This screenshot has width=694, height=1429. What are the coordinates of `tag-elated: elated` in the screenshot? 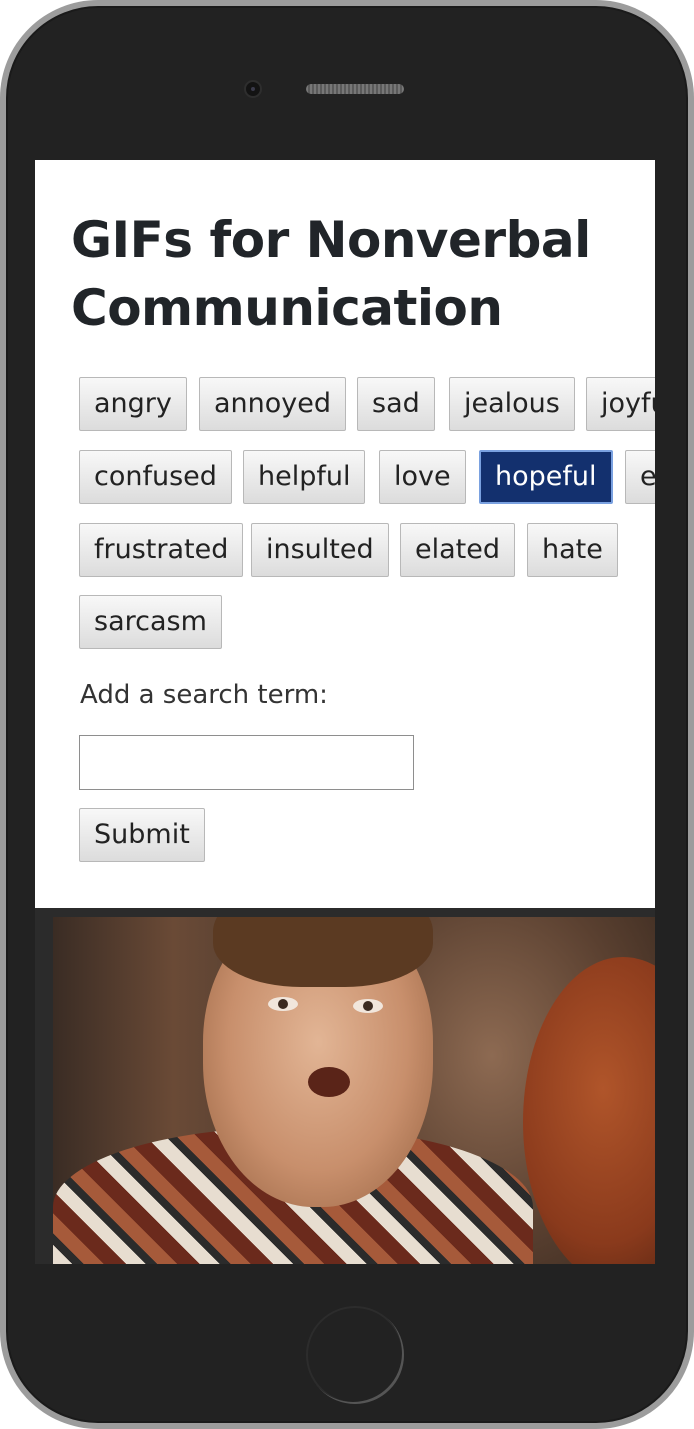 It's located at (457, 550).